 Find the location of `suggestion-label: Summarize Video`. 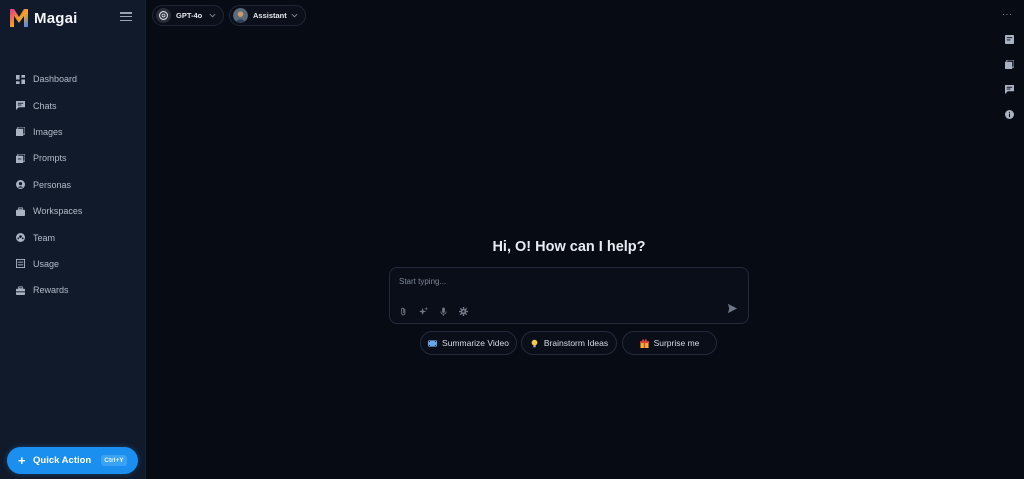

suggestion-label: Summarize Video is located at coordinates (475, 343).